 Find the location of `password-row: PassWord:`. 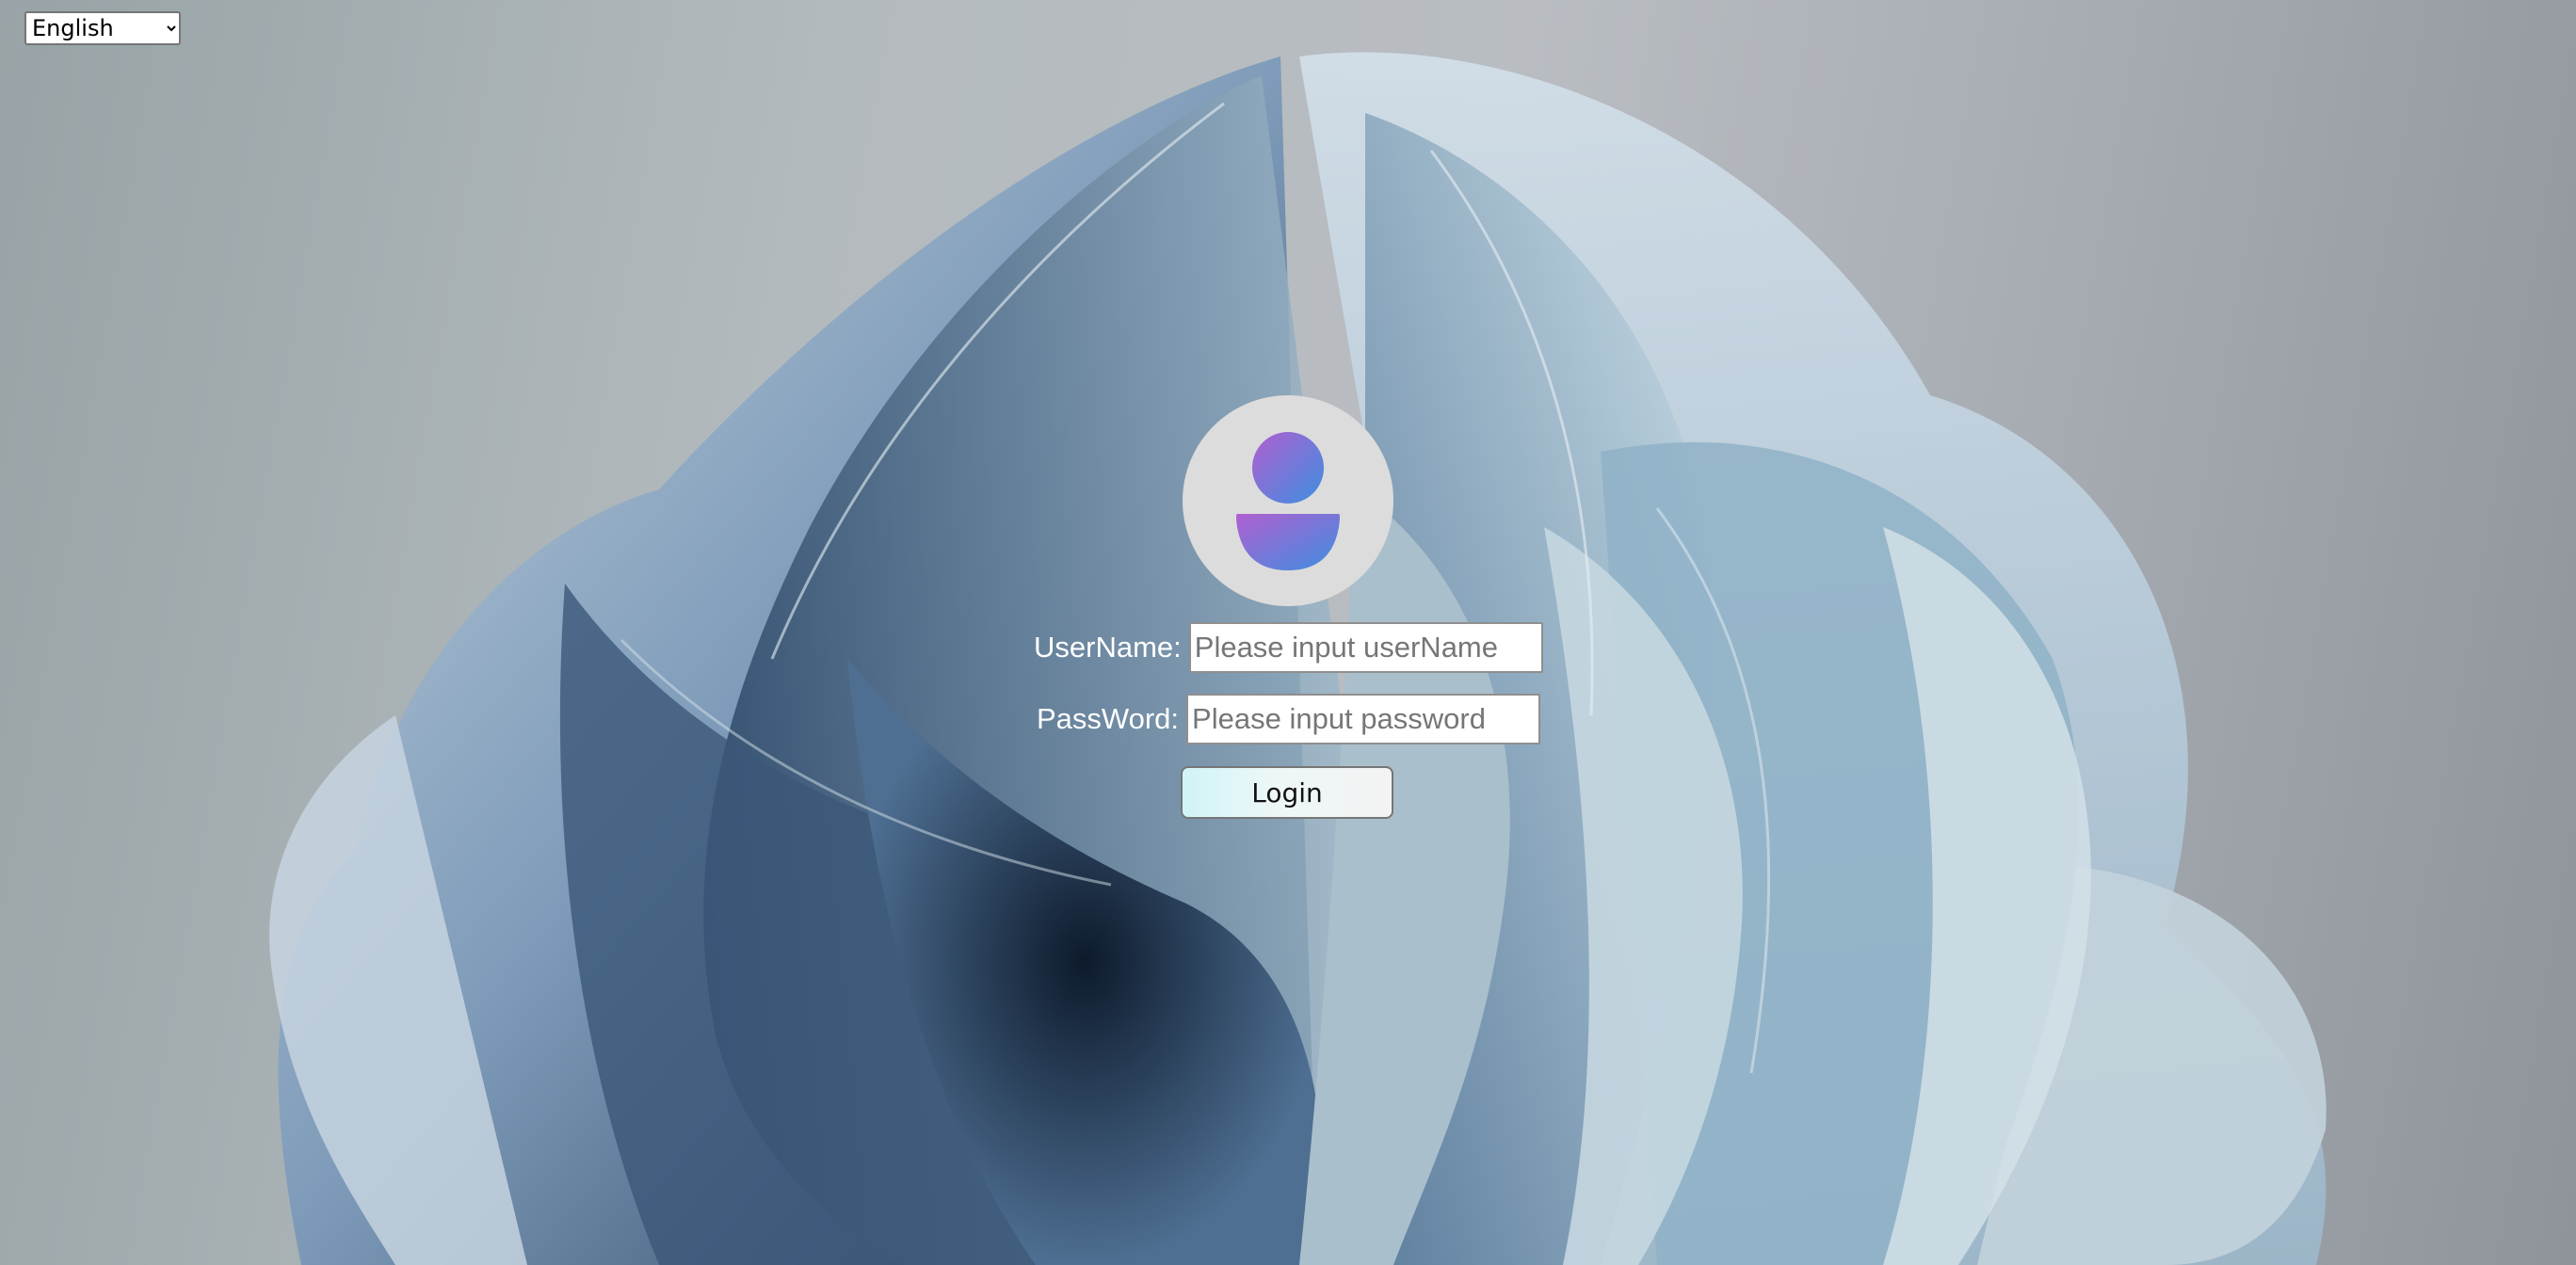

password-row: PassWord: is located at coordinates (1289, 719).